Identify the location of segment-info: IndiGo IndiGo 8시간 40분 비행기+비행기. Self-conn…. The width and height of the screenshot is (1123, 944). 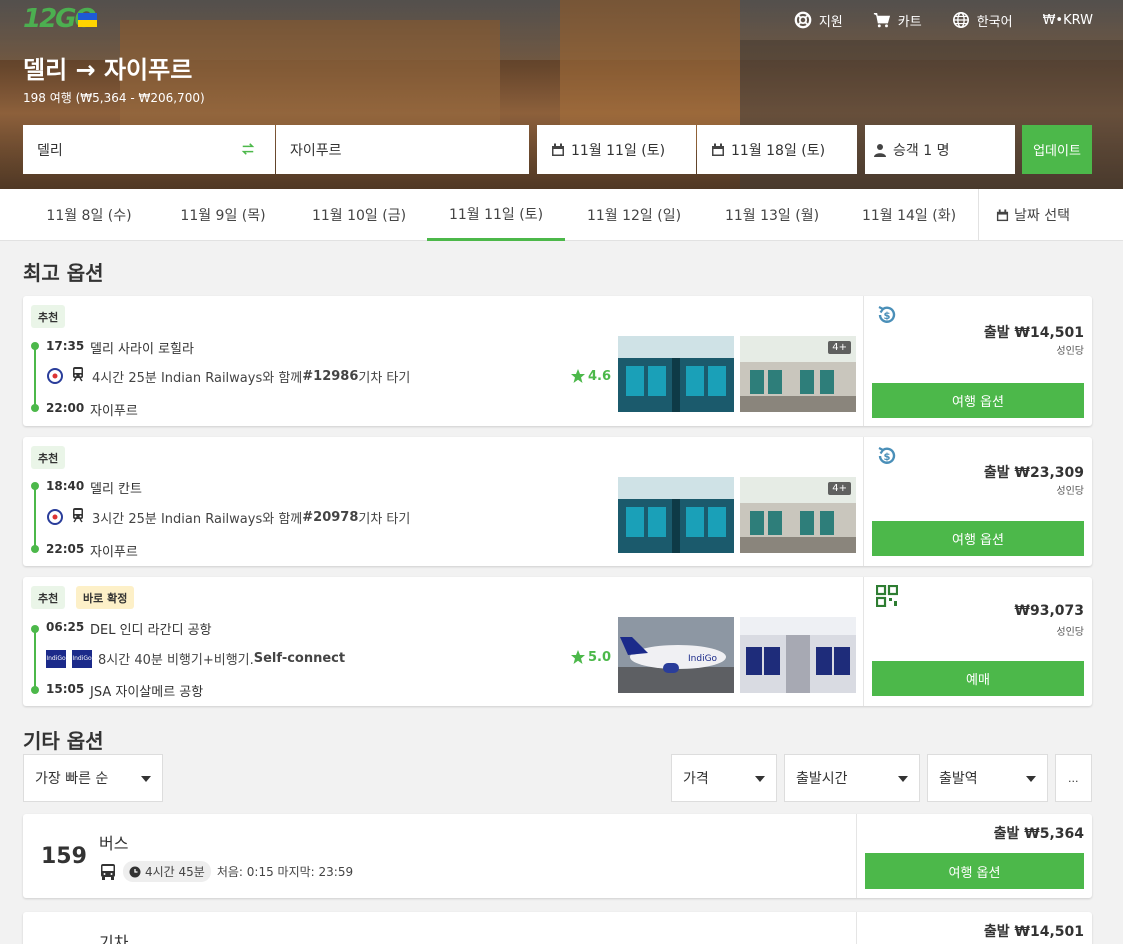
(196, 658).